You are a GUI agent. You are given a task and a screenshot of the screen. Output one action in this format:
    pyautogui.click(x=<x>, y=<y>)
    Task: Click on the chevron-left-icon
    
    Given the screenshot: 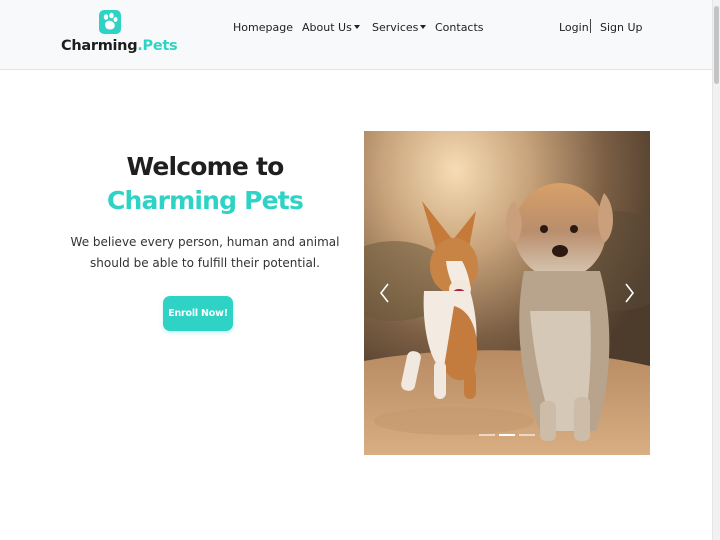 What is the action you would take?
    pyautogui.click(x=385, y=293)
    